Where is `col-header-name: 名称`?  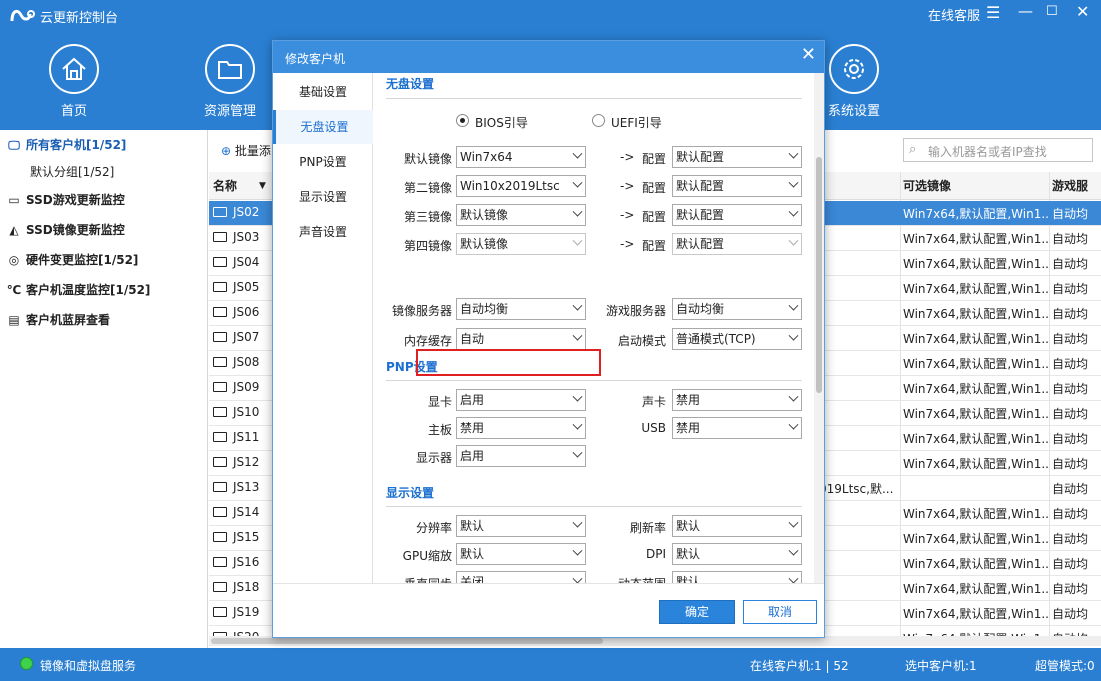 col-header-name: 名称 is located at coordinates (225, 186).